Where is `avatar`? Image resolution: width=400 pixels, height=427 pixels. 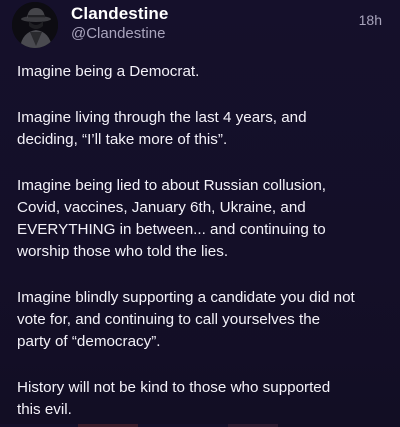
avatar is located at coordinates (35, 25).